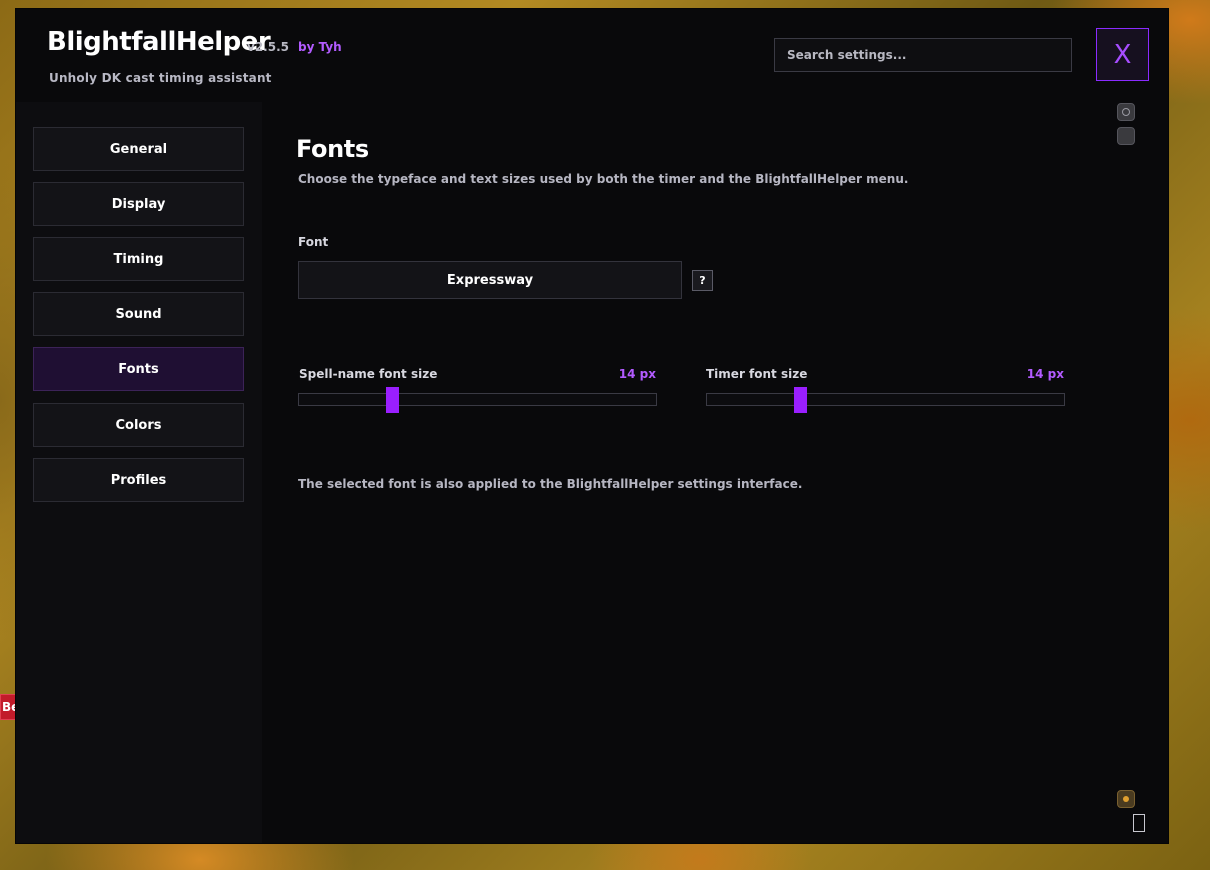  What do you see at coordinates (757, 374) in the screenshot?
I see `timer-font-size-label: Timer font size` at bounding box center [757, 374].